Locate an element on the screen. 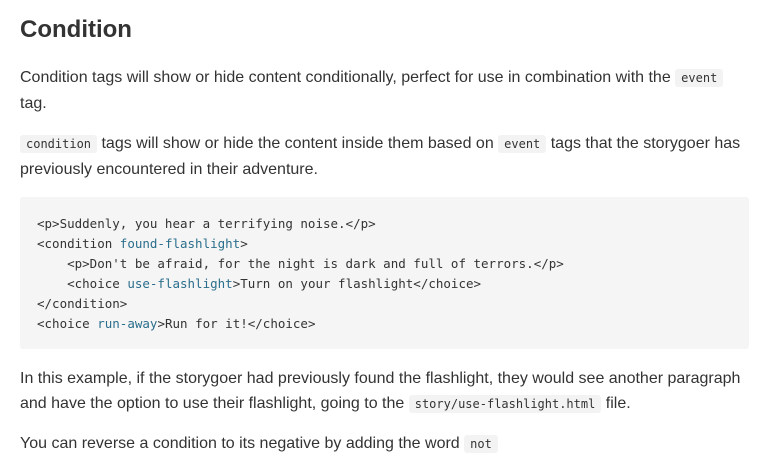 This screenshot has height=471, width=764. code-attribute: found-flashlight is located at coordinates (180, 243).